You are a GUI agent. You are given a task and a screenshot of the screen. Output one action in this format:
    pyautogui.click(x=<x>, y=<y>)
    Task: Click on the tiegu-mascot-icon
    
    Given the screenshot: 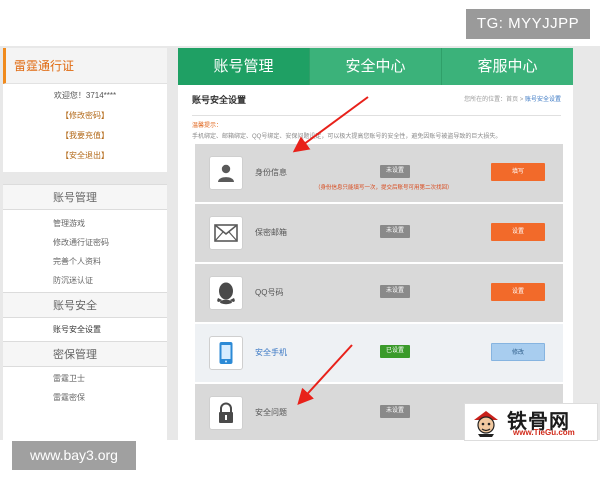 What is the action you would take?
    pyautogui.click(x=486, y=424)
    